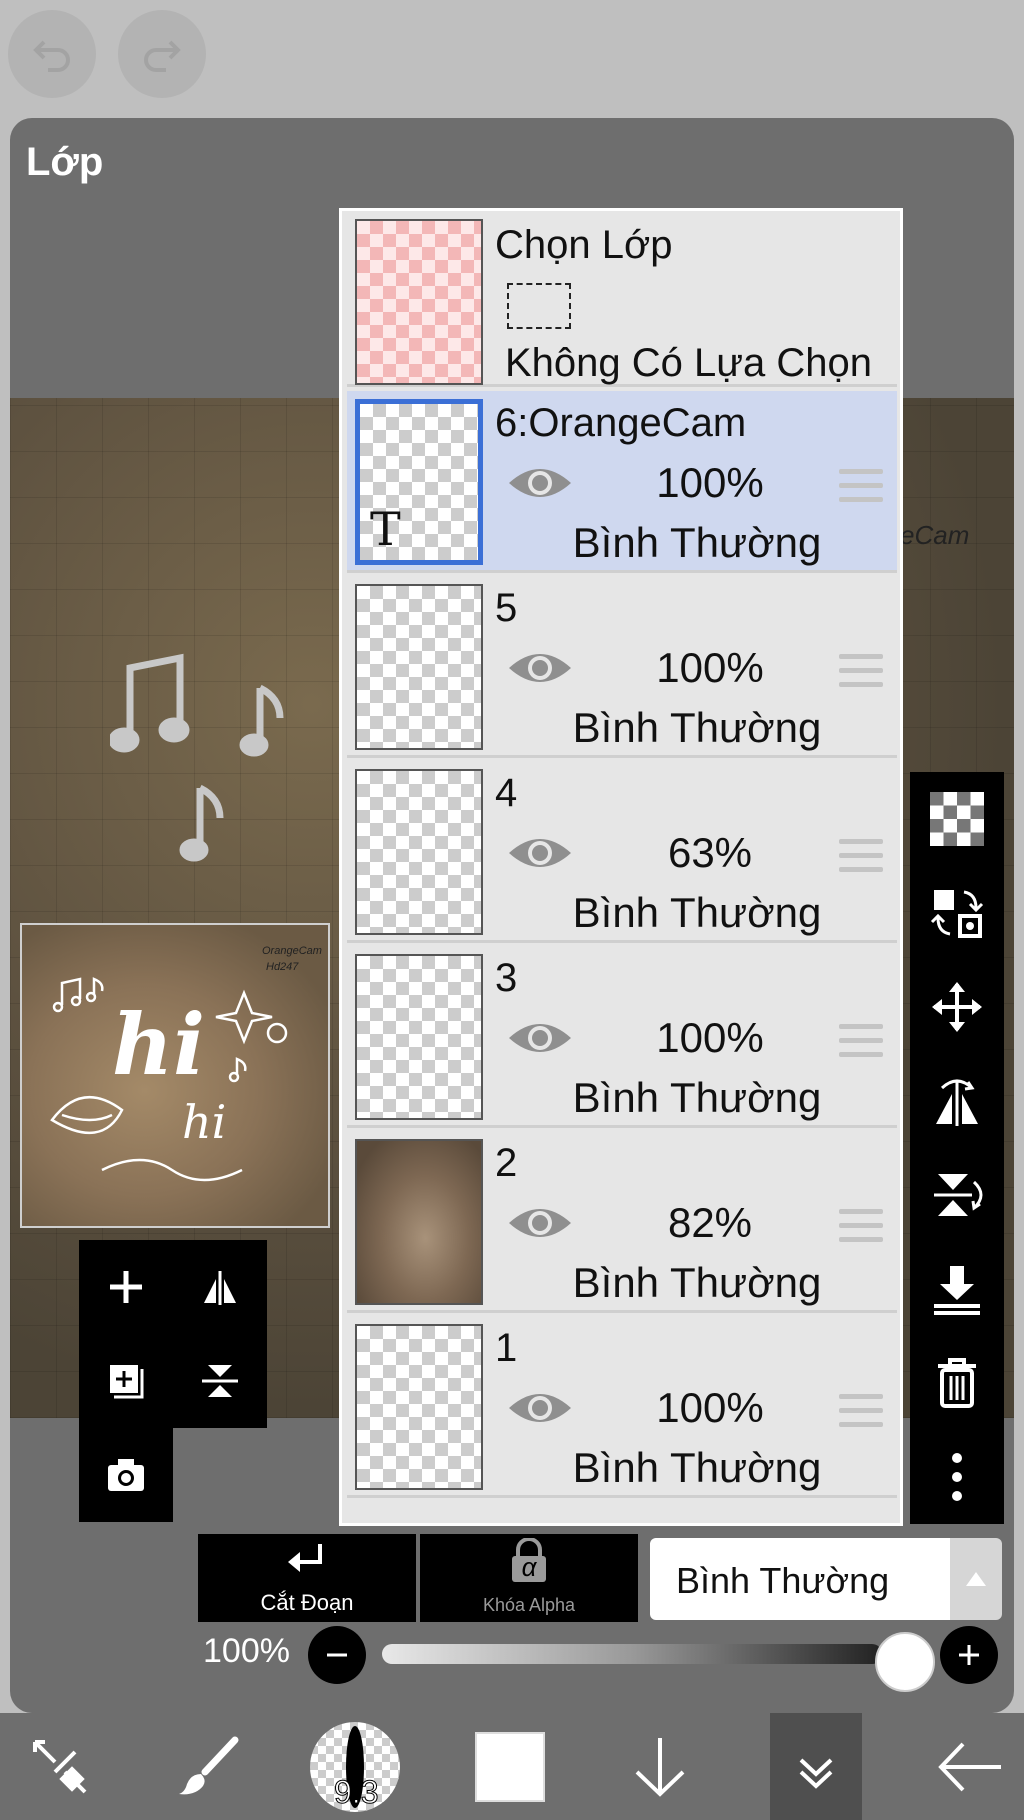  I want to click on blend-mode-toggle, so click(976, 1579).